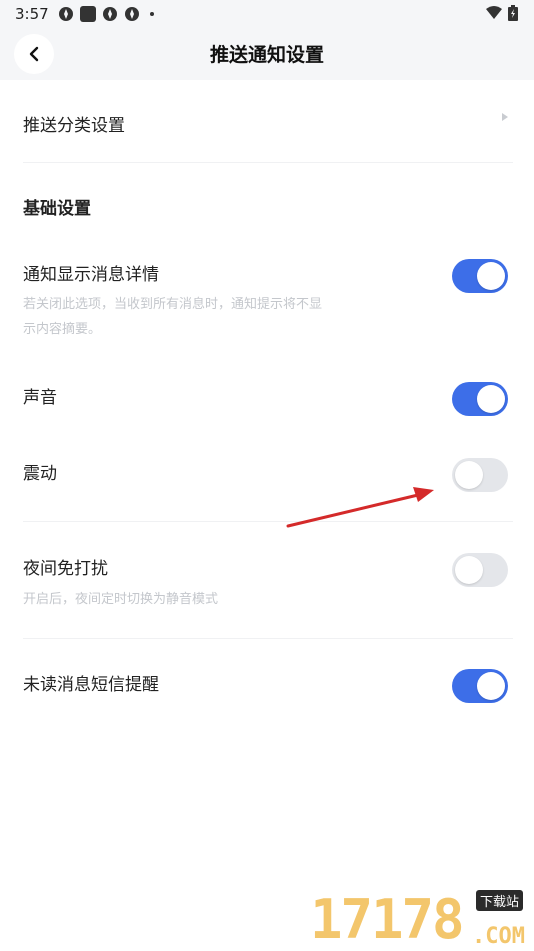 This screenshot has width=534, height=951. Describe the element at coordinates (65, 569) in the screenshot. I see `night-dnd-label: 夜间免打扰` at that location.